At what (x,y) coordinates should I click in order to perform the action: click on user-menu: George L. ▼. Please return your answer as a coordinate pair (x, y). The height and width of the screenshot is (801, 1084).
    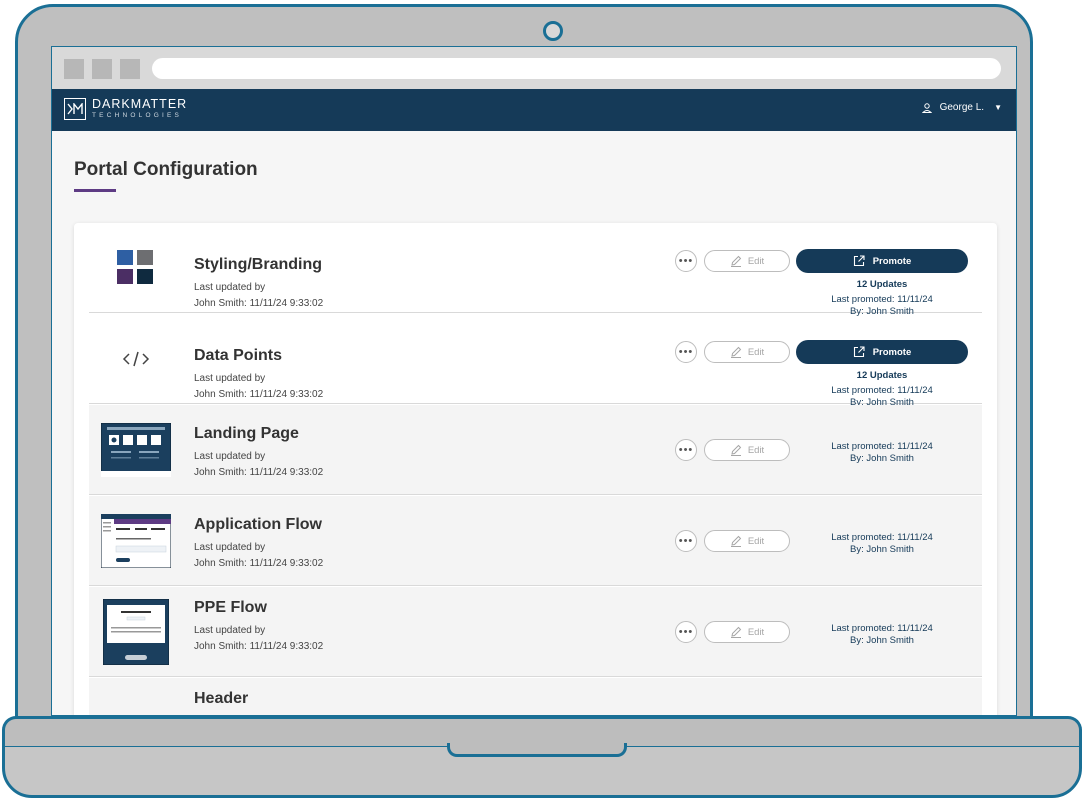
    Looking at the image, I should click on (961, 107).